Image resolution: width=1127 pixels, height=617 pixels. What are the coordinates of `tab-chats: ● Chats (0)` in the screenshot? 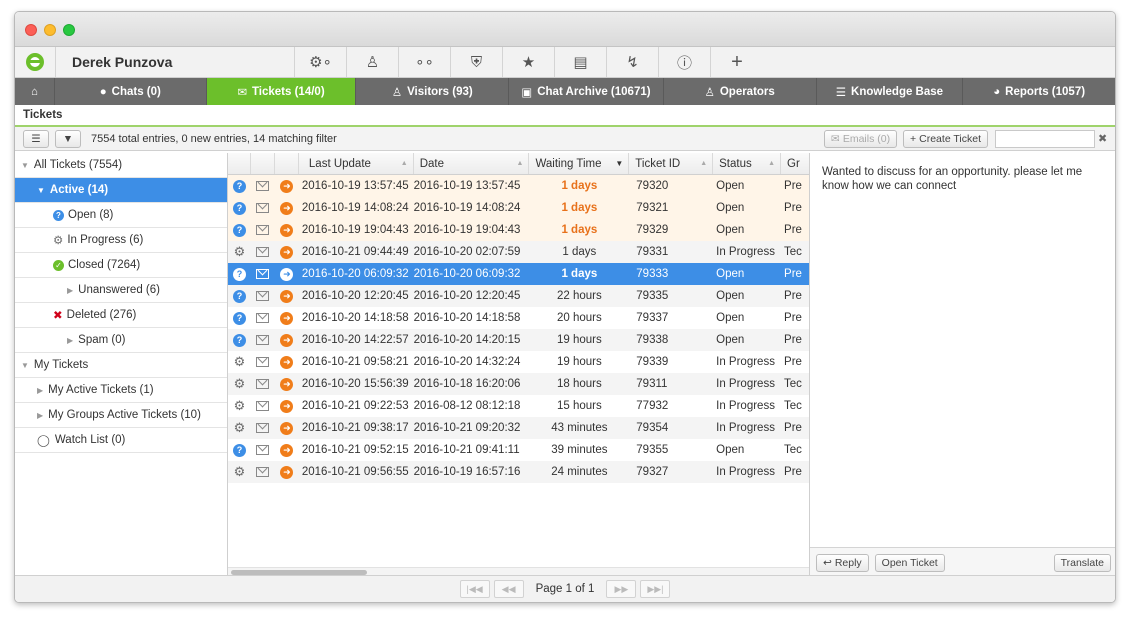 It's located at (131, 91).